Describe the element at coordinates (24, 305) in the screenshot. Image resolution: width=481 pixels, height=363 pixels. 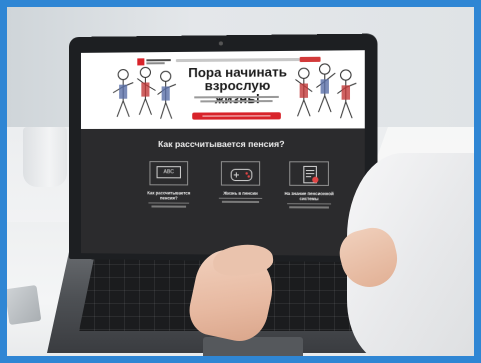
I see `phone` at that location.